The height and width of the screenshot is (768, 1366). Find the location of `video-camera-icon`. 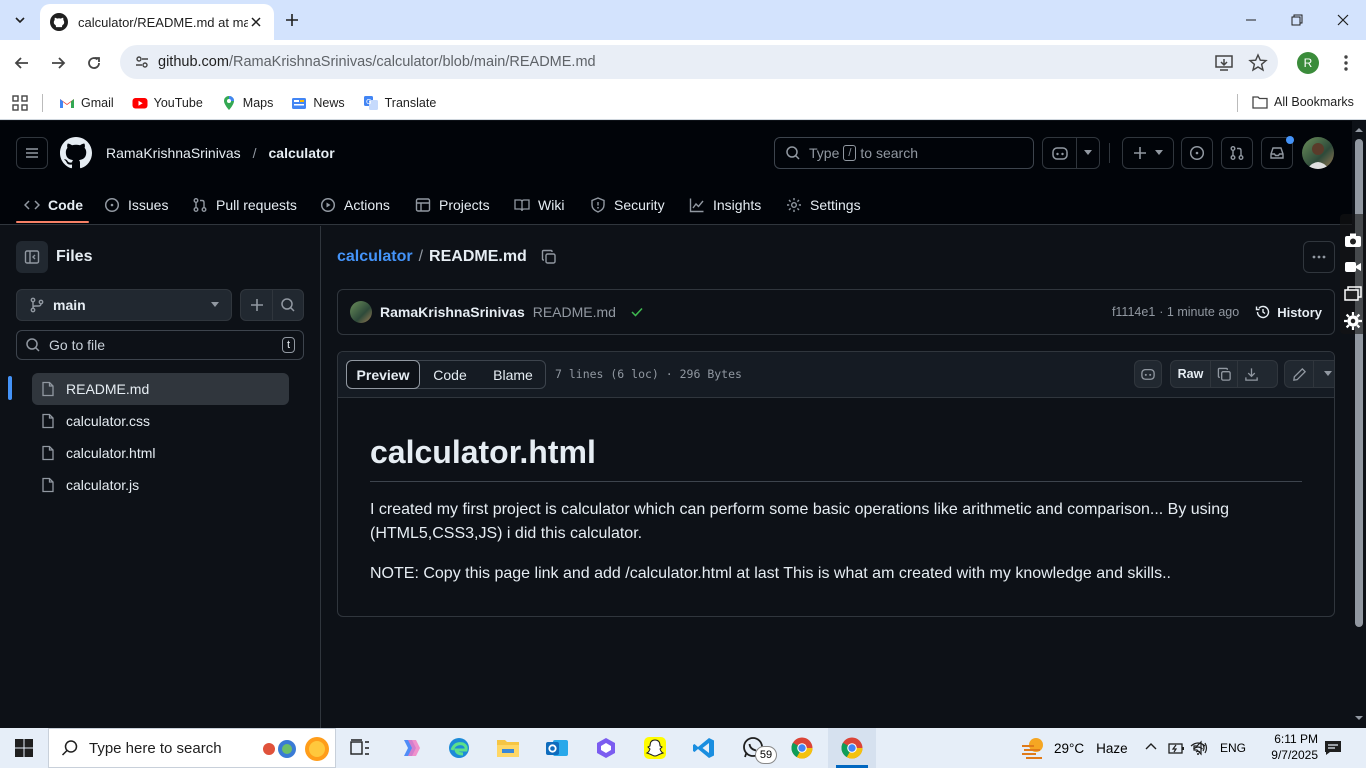

video-camera-icon is located at coordinates (1353, 267).